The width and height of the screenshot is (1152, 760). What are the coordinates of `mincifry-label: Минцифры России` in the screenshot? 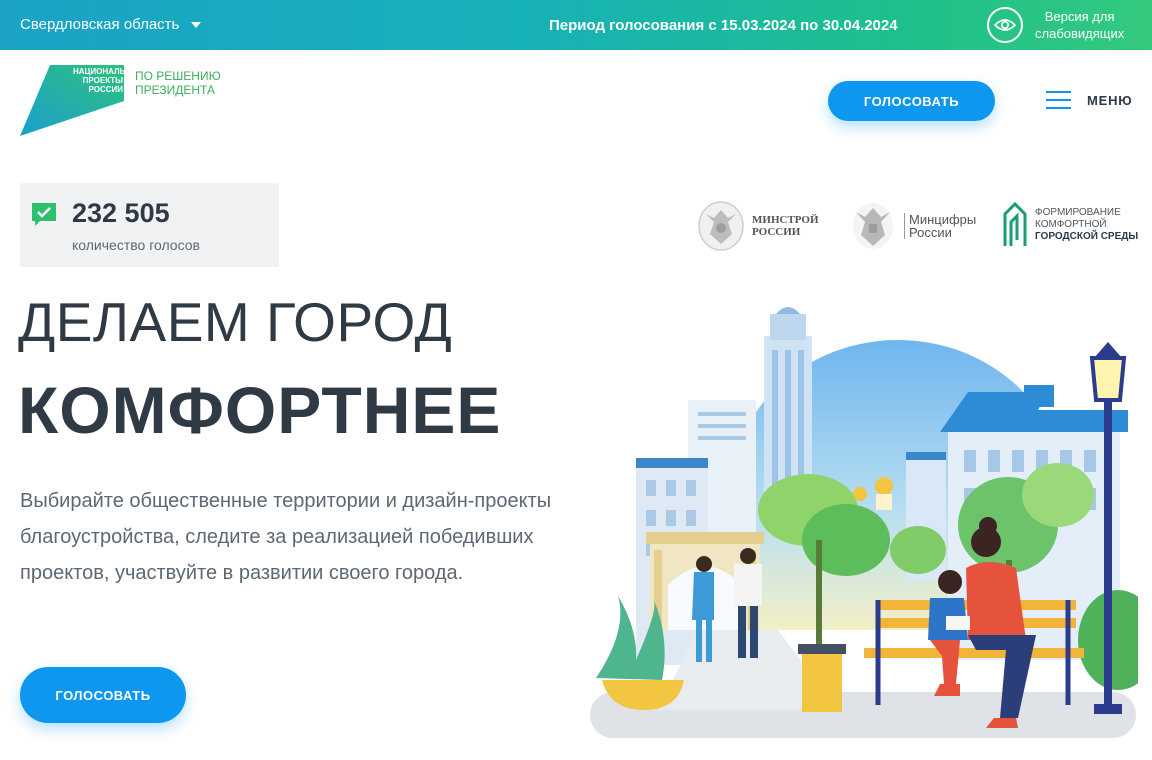 It's located at (940, 226).